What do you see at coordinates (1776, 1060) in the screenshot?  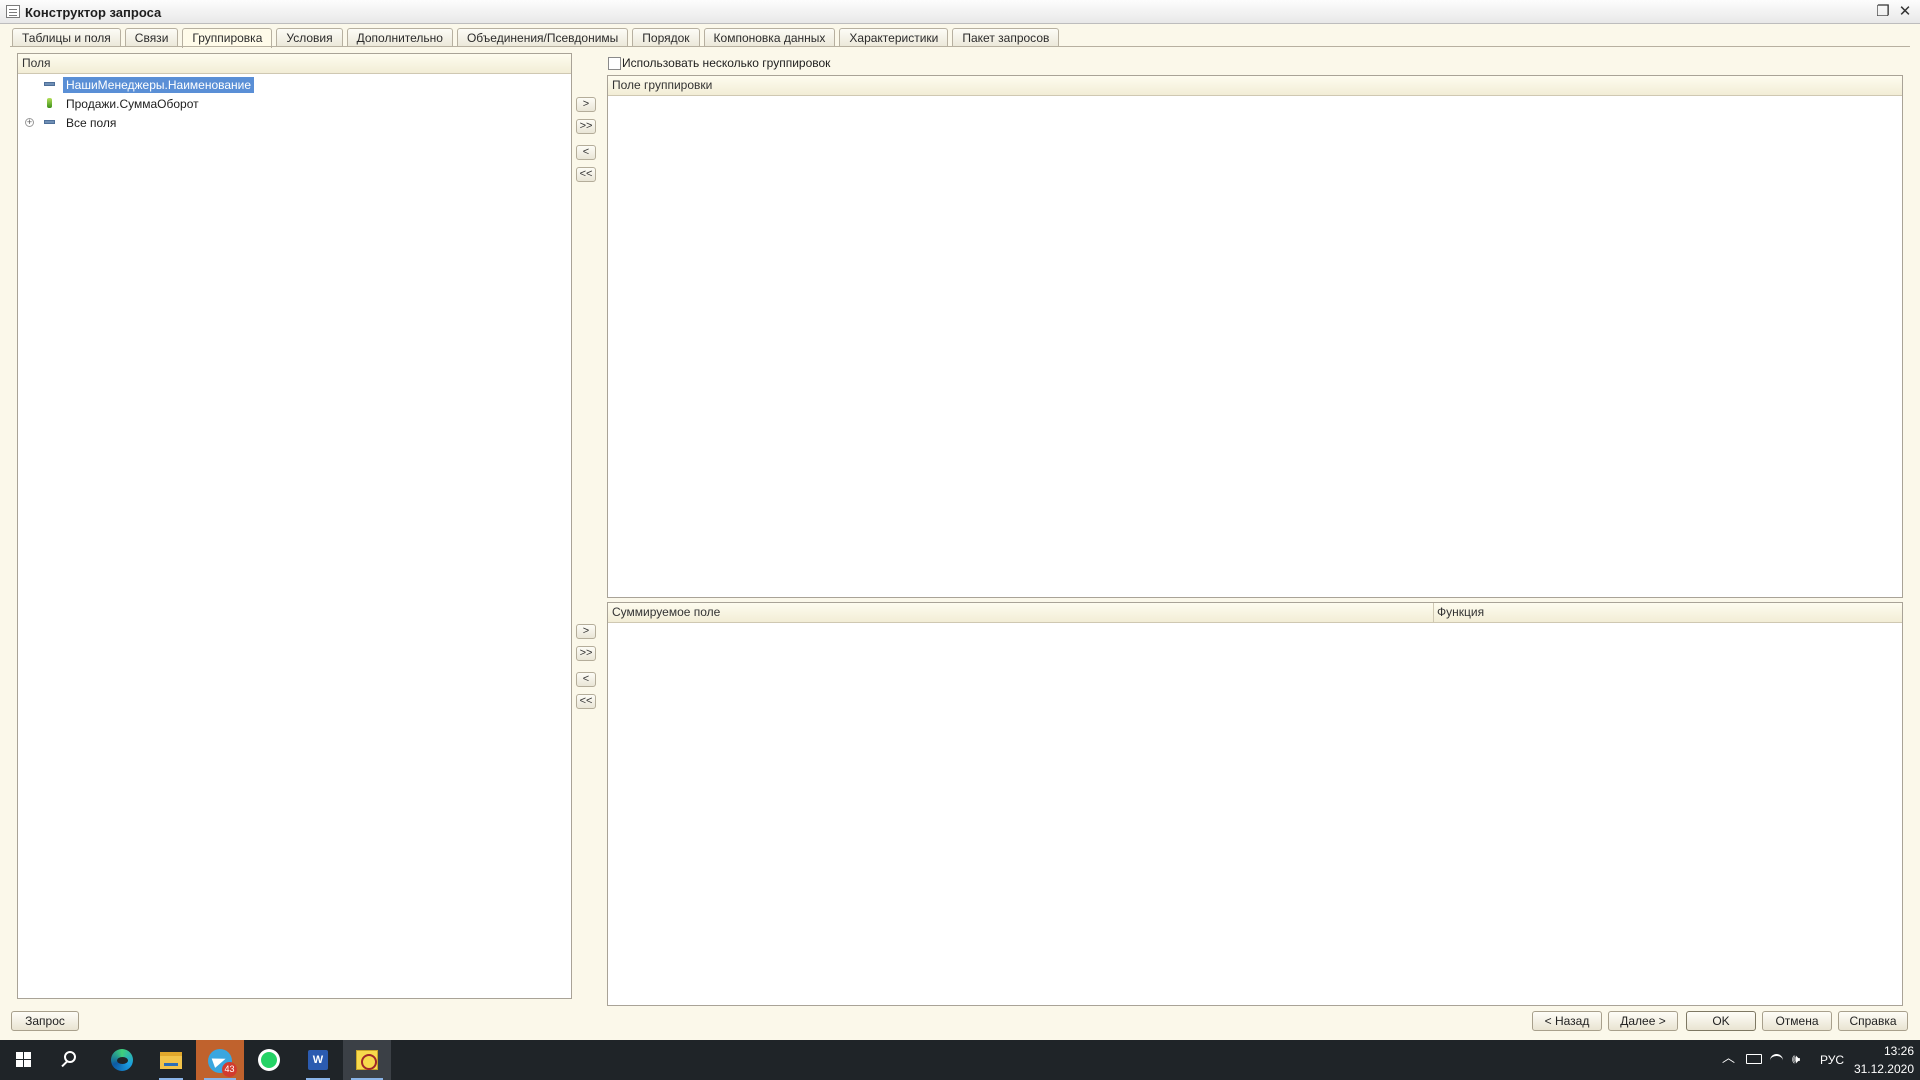 I see `network-icon` at bounding box center [1776, 1060].